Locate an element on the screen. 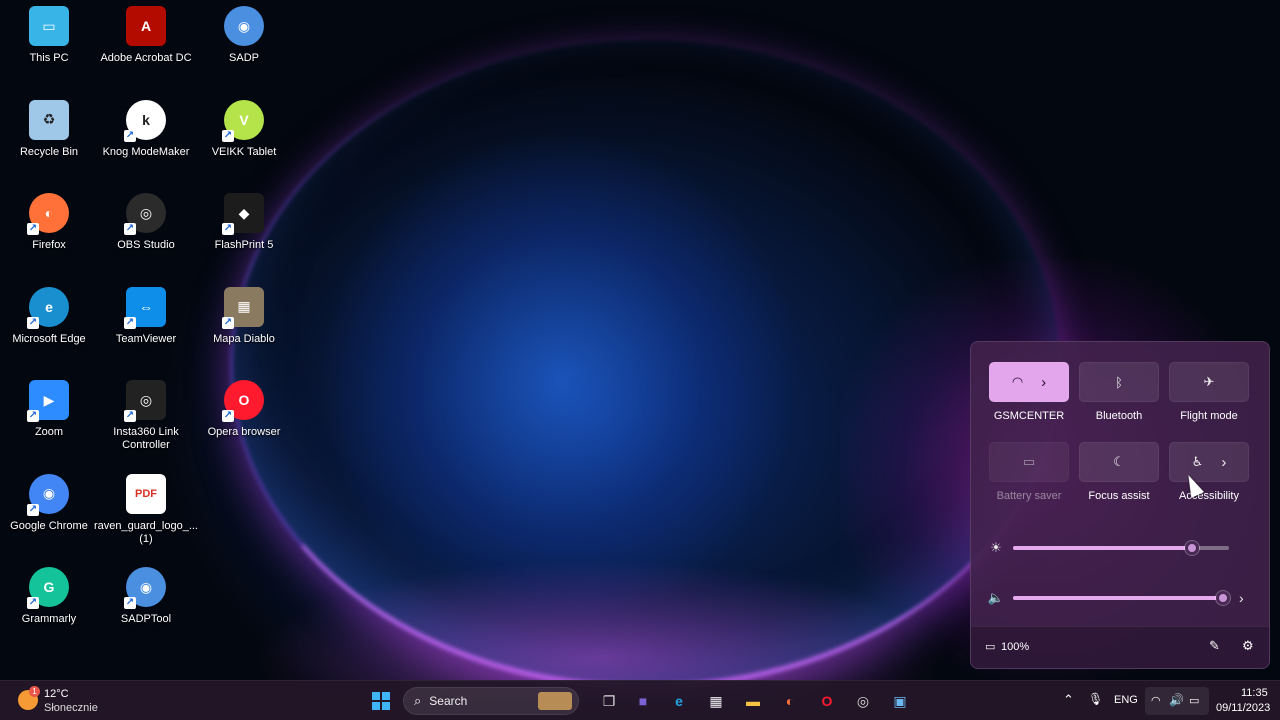 This screenshot has height=720, width=1280. language-indicator: ENG is located at coordinates (1126, 700).